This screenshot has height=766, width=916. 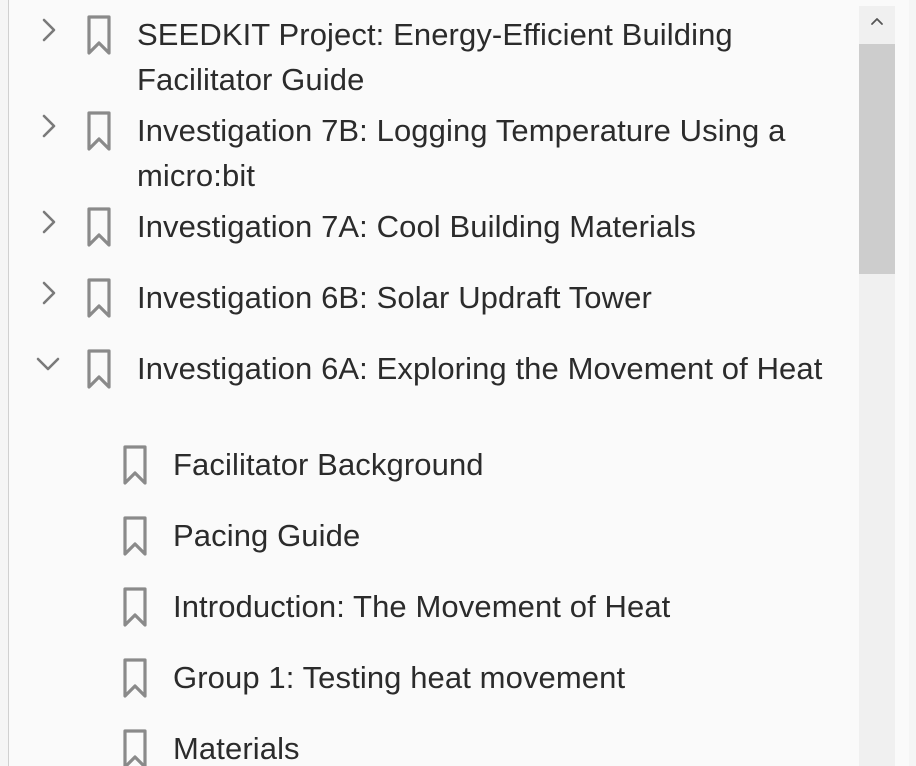 I want to click on bookmark-label: Group 1: Testing heat movement, so click(x=399, y=677).